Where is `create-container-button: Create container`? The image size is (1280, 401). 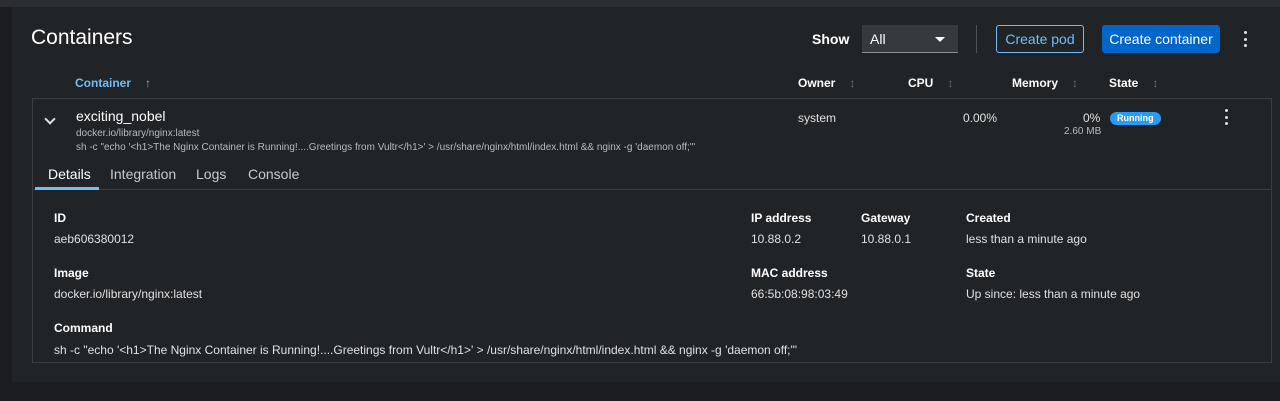
create-container-button: Create container is located at coordinates (1161, 39).